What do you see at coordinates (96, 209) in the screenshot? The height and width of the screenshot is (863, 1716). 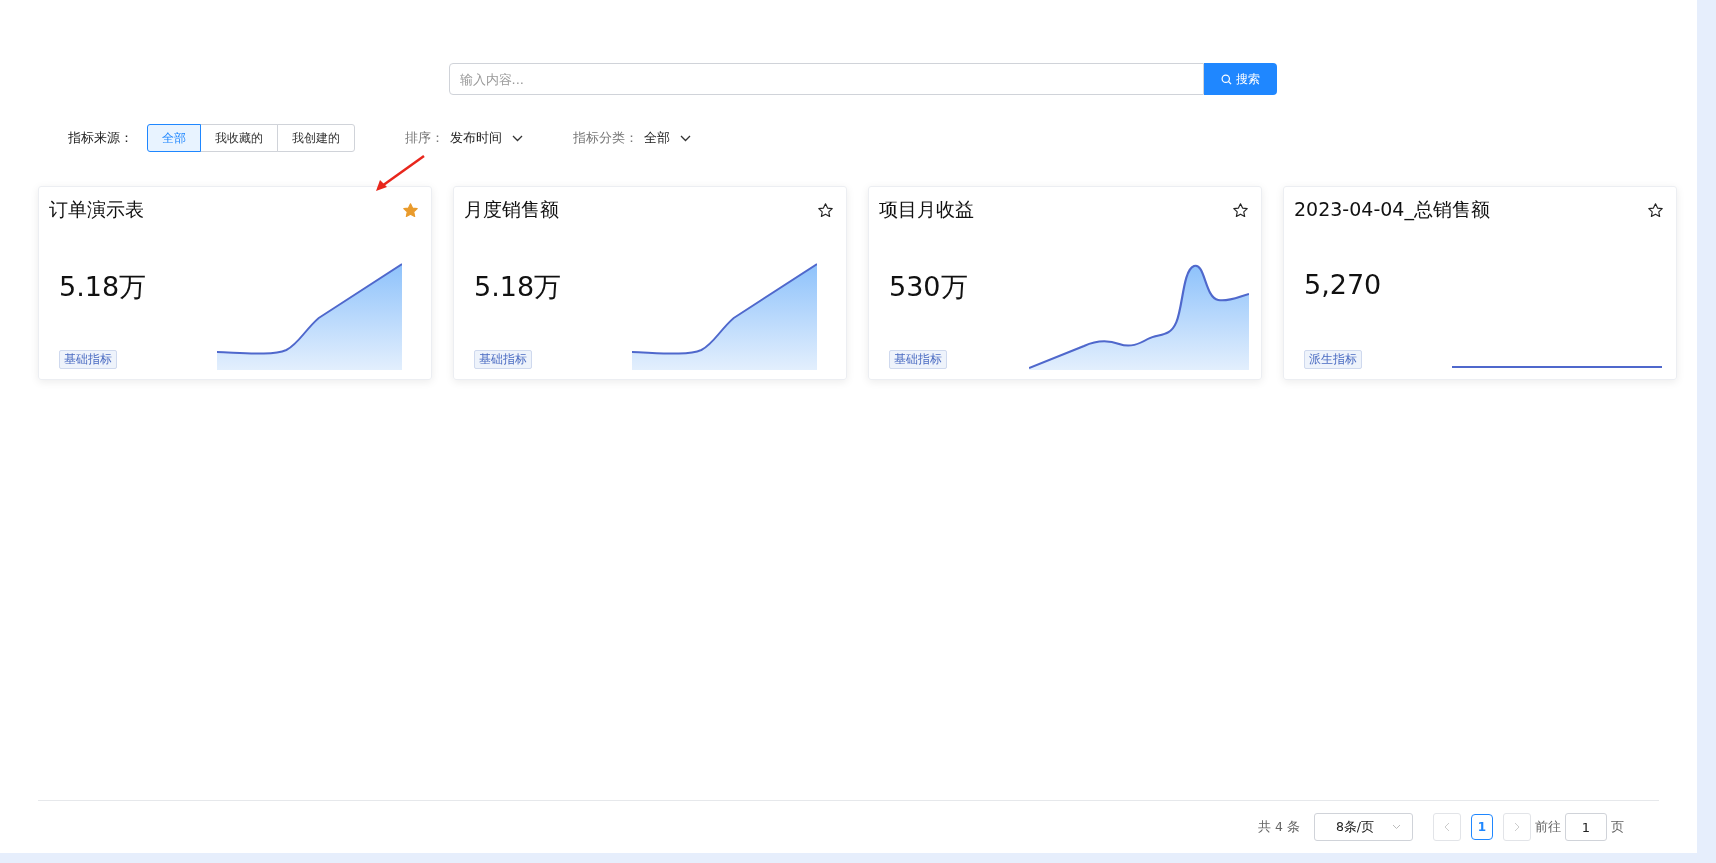 I see `card-title: 订单演示表` at bounding box center [96, 209].